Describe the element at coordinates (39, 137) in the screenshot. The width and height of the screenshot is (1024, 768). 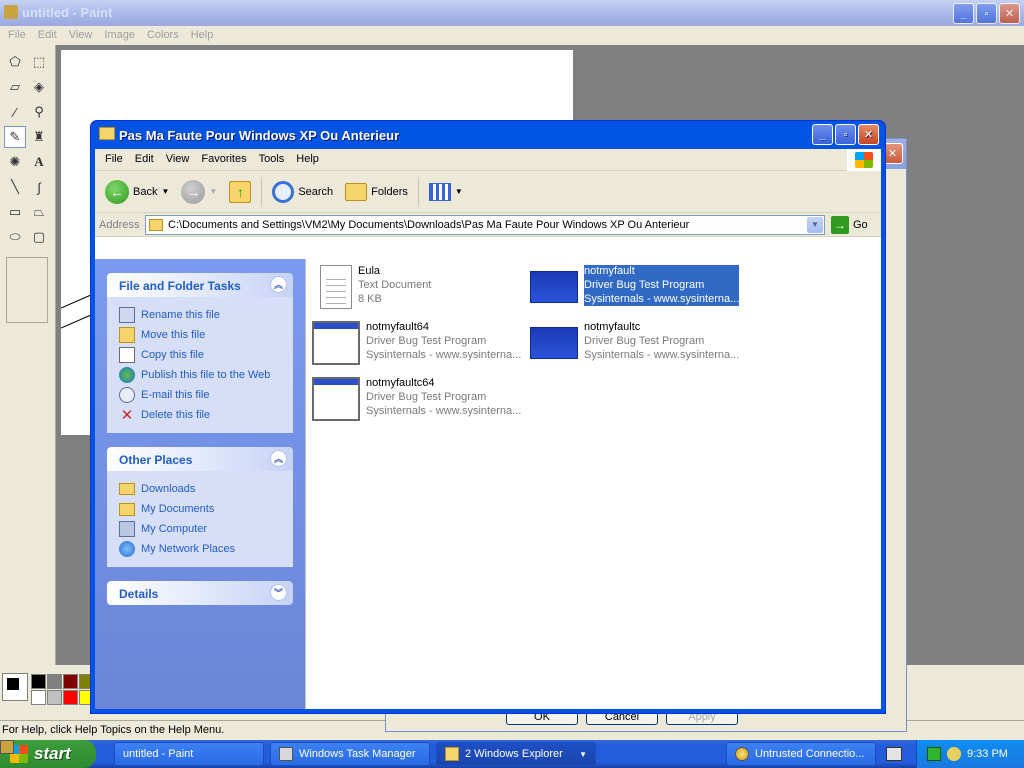
I see `brush-icon: ♜` at that location.